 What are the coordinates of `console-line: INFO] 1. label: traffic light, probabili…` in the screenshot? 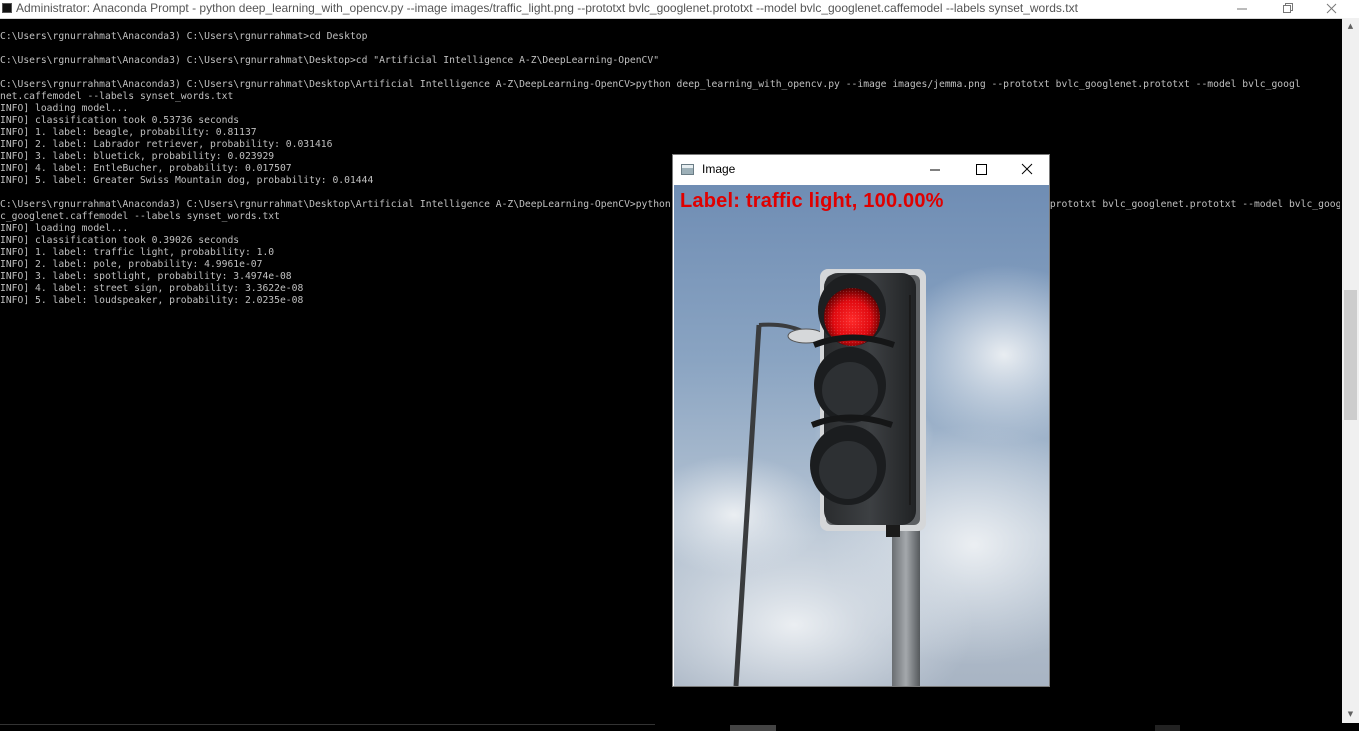 It's located at (137, 252).